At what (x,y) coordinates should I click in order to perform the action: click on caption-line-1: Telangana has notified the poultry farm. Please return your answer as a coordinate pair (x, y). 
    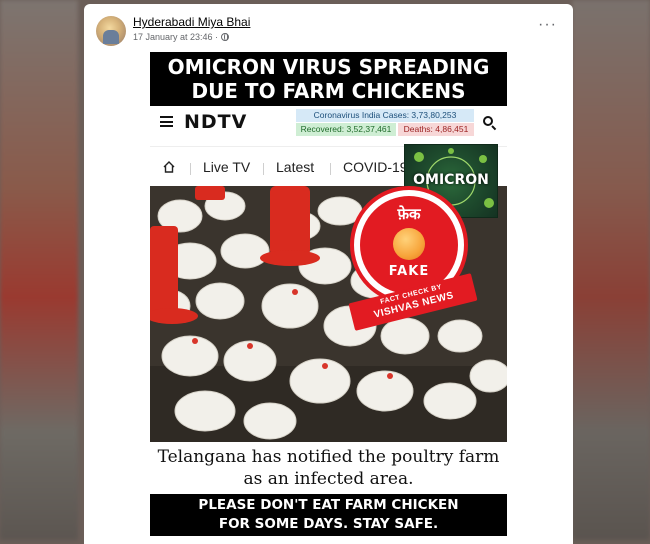
    Looking at the image, I should click on (328, 457).